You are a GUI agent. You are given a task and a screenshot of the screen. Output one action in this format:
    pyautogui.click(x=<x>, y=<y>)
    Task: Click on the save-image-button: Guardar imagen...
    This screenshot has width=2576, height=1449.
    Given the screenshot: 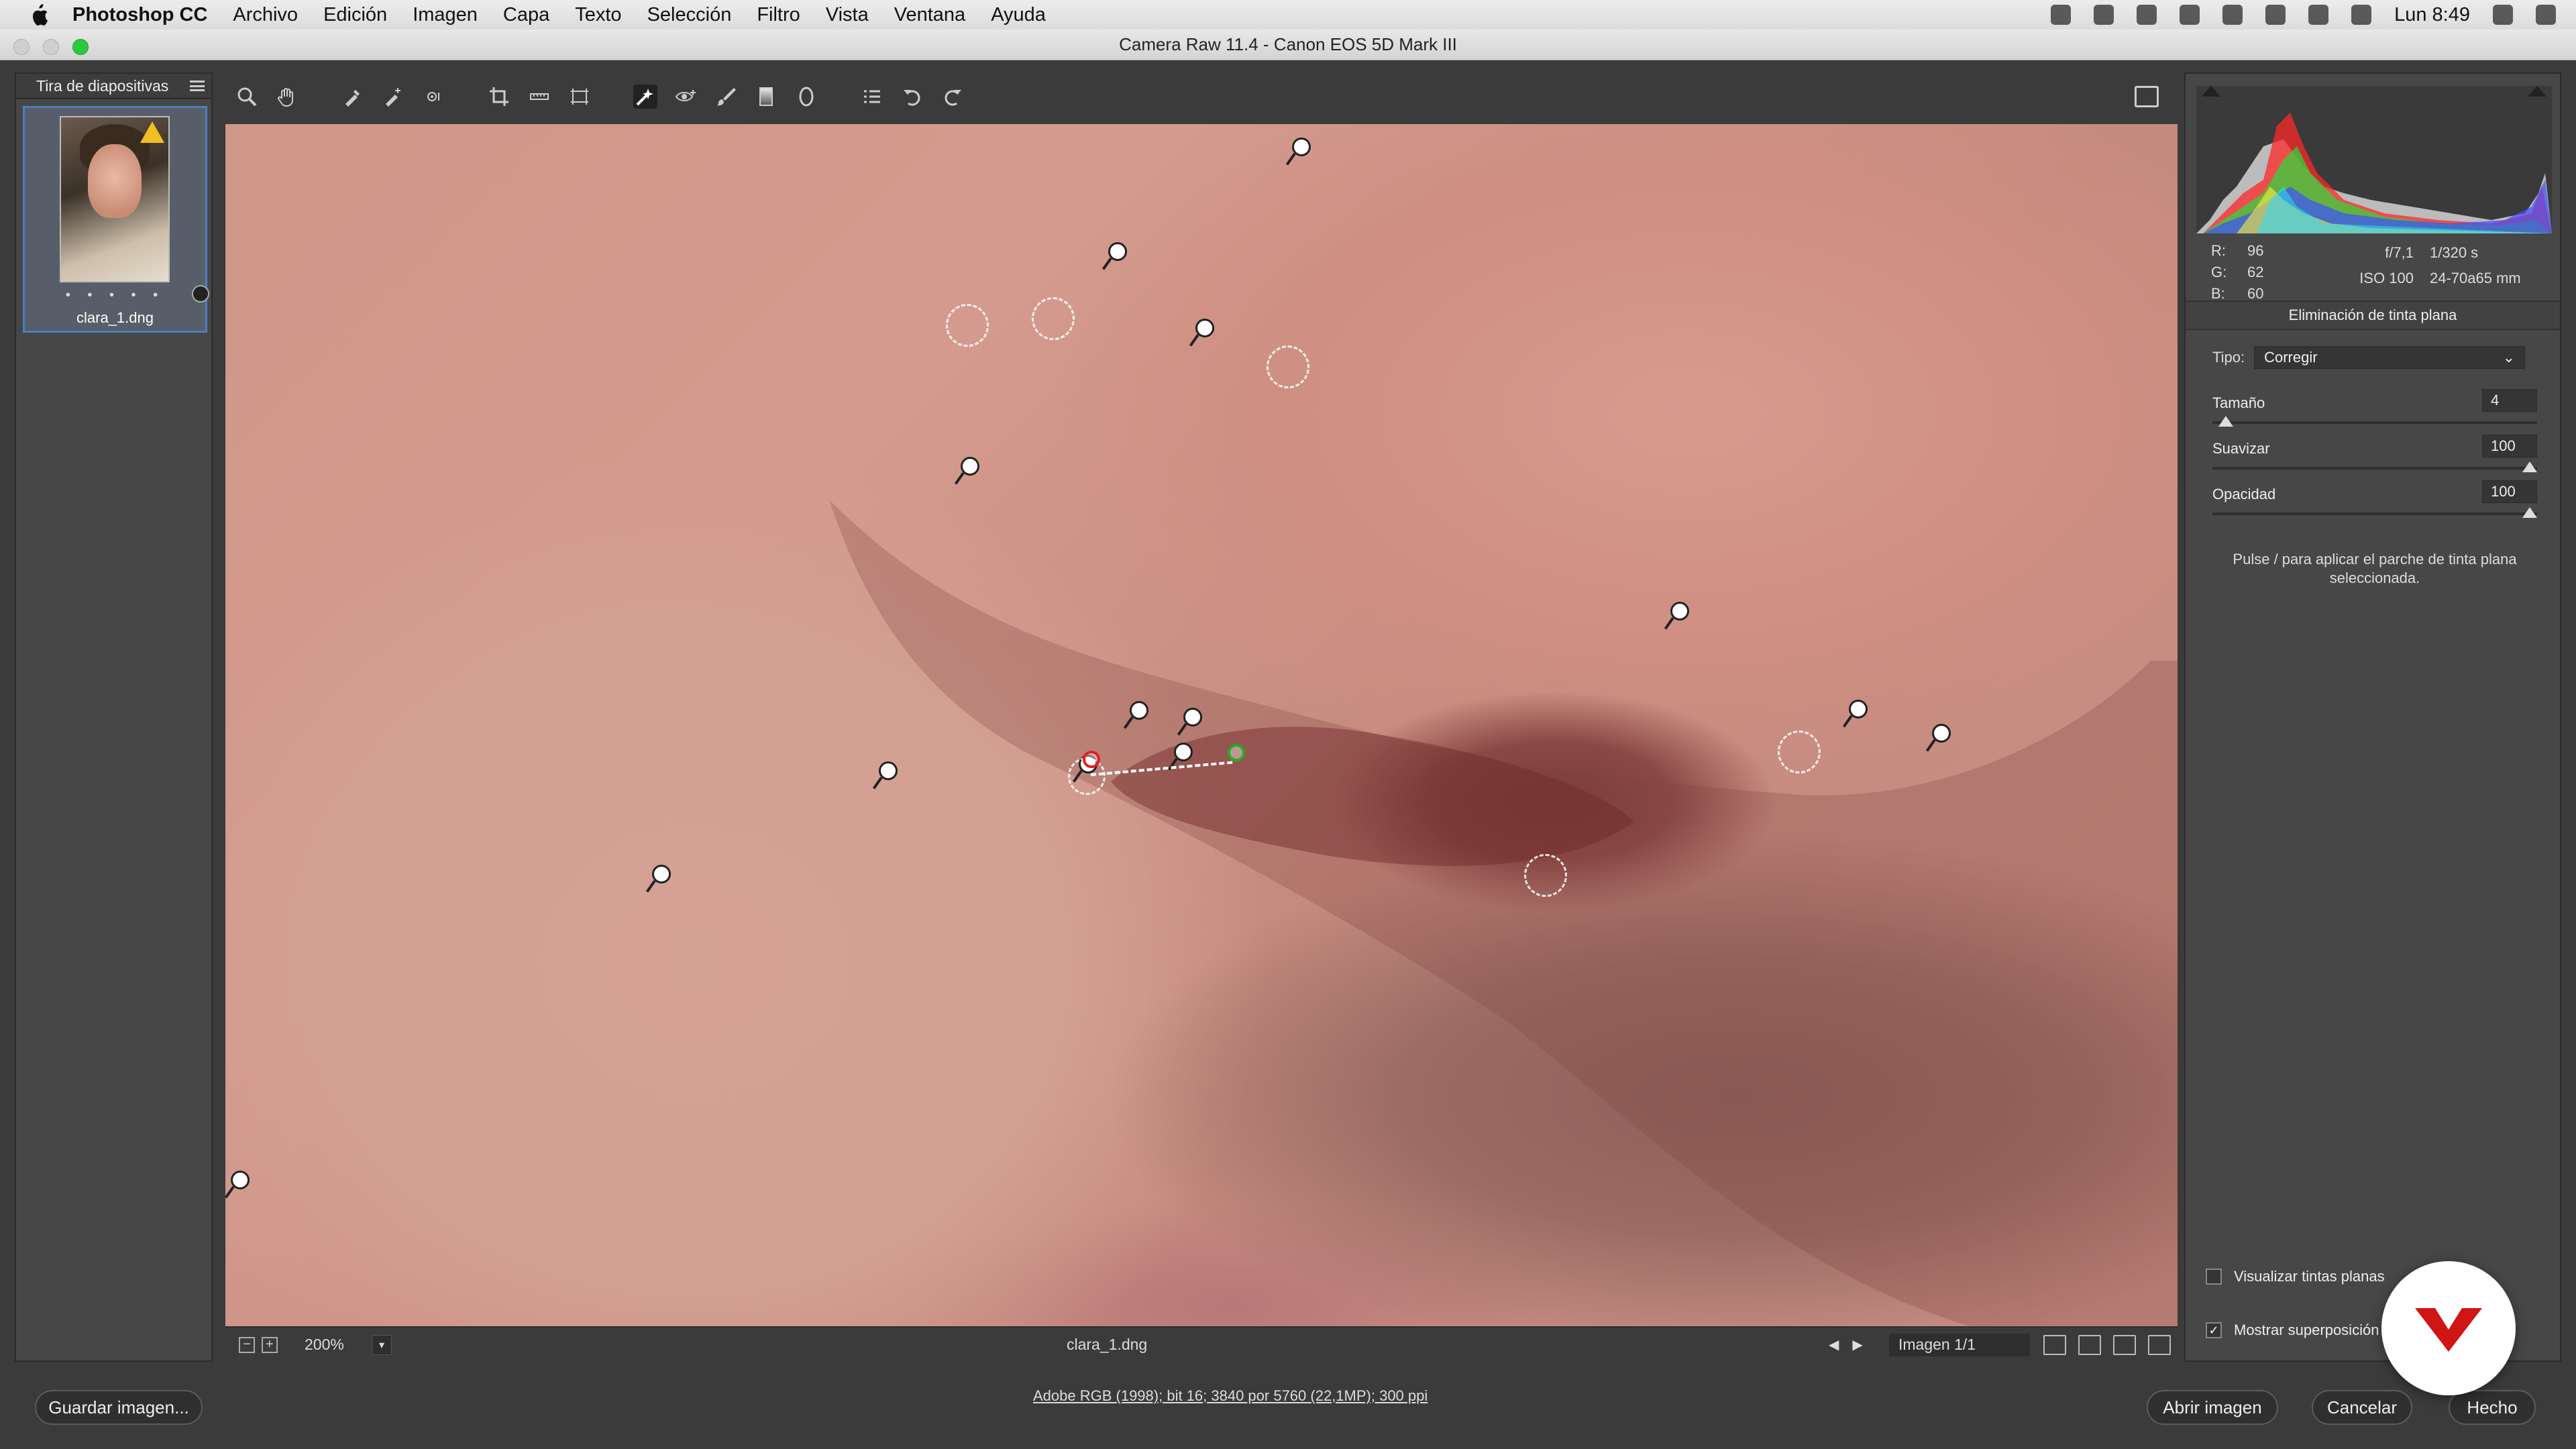 What is the action you would take?
    pyautogui.click(x=119, y=1407)
    